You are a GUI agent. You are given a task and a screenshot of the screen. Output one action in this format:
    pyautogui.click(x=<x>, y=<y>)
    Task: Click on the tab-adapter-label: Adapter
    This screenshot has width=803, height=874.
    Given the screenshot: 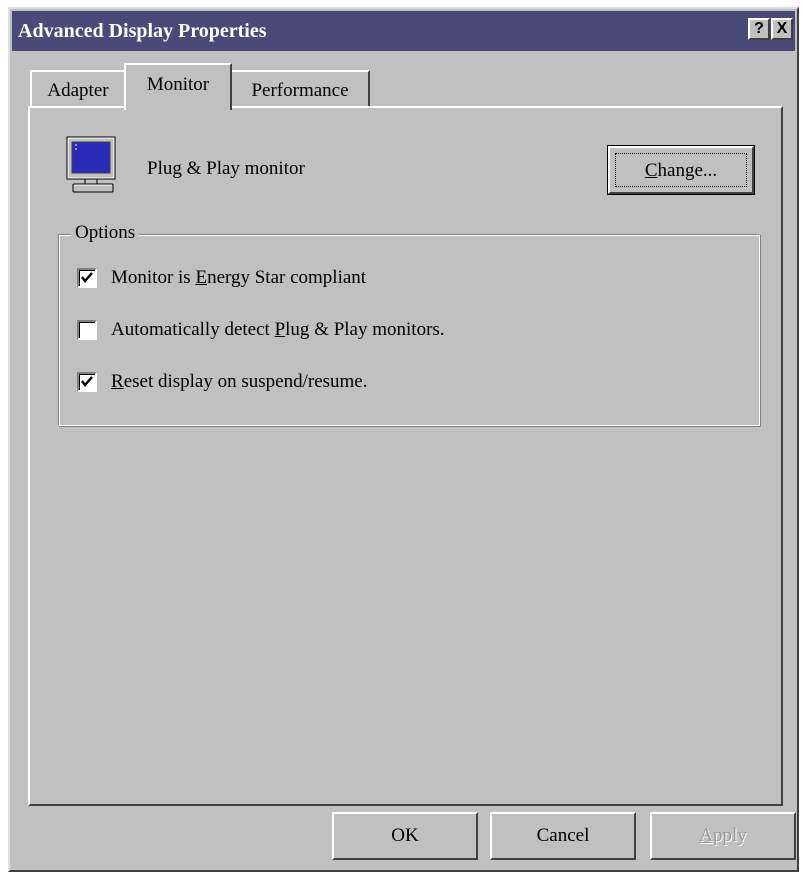 What is the action you would take?
    pyautogui.click(x=78, y=90)
    